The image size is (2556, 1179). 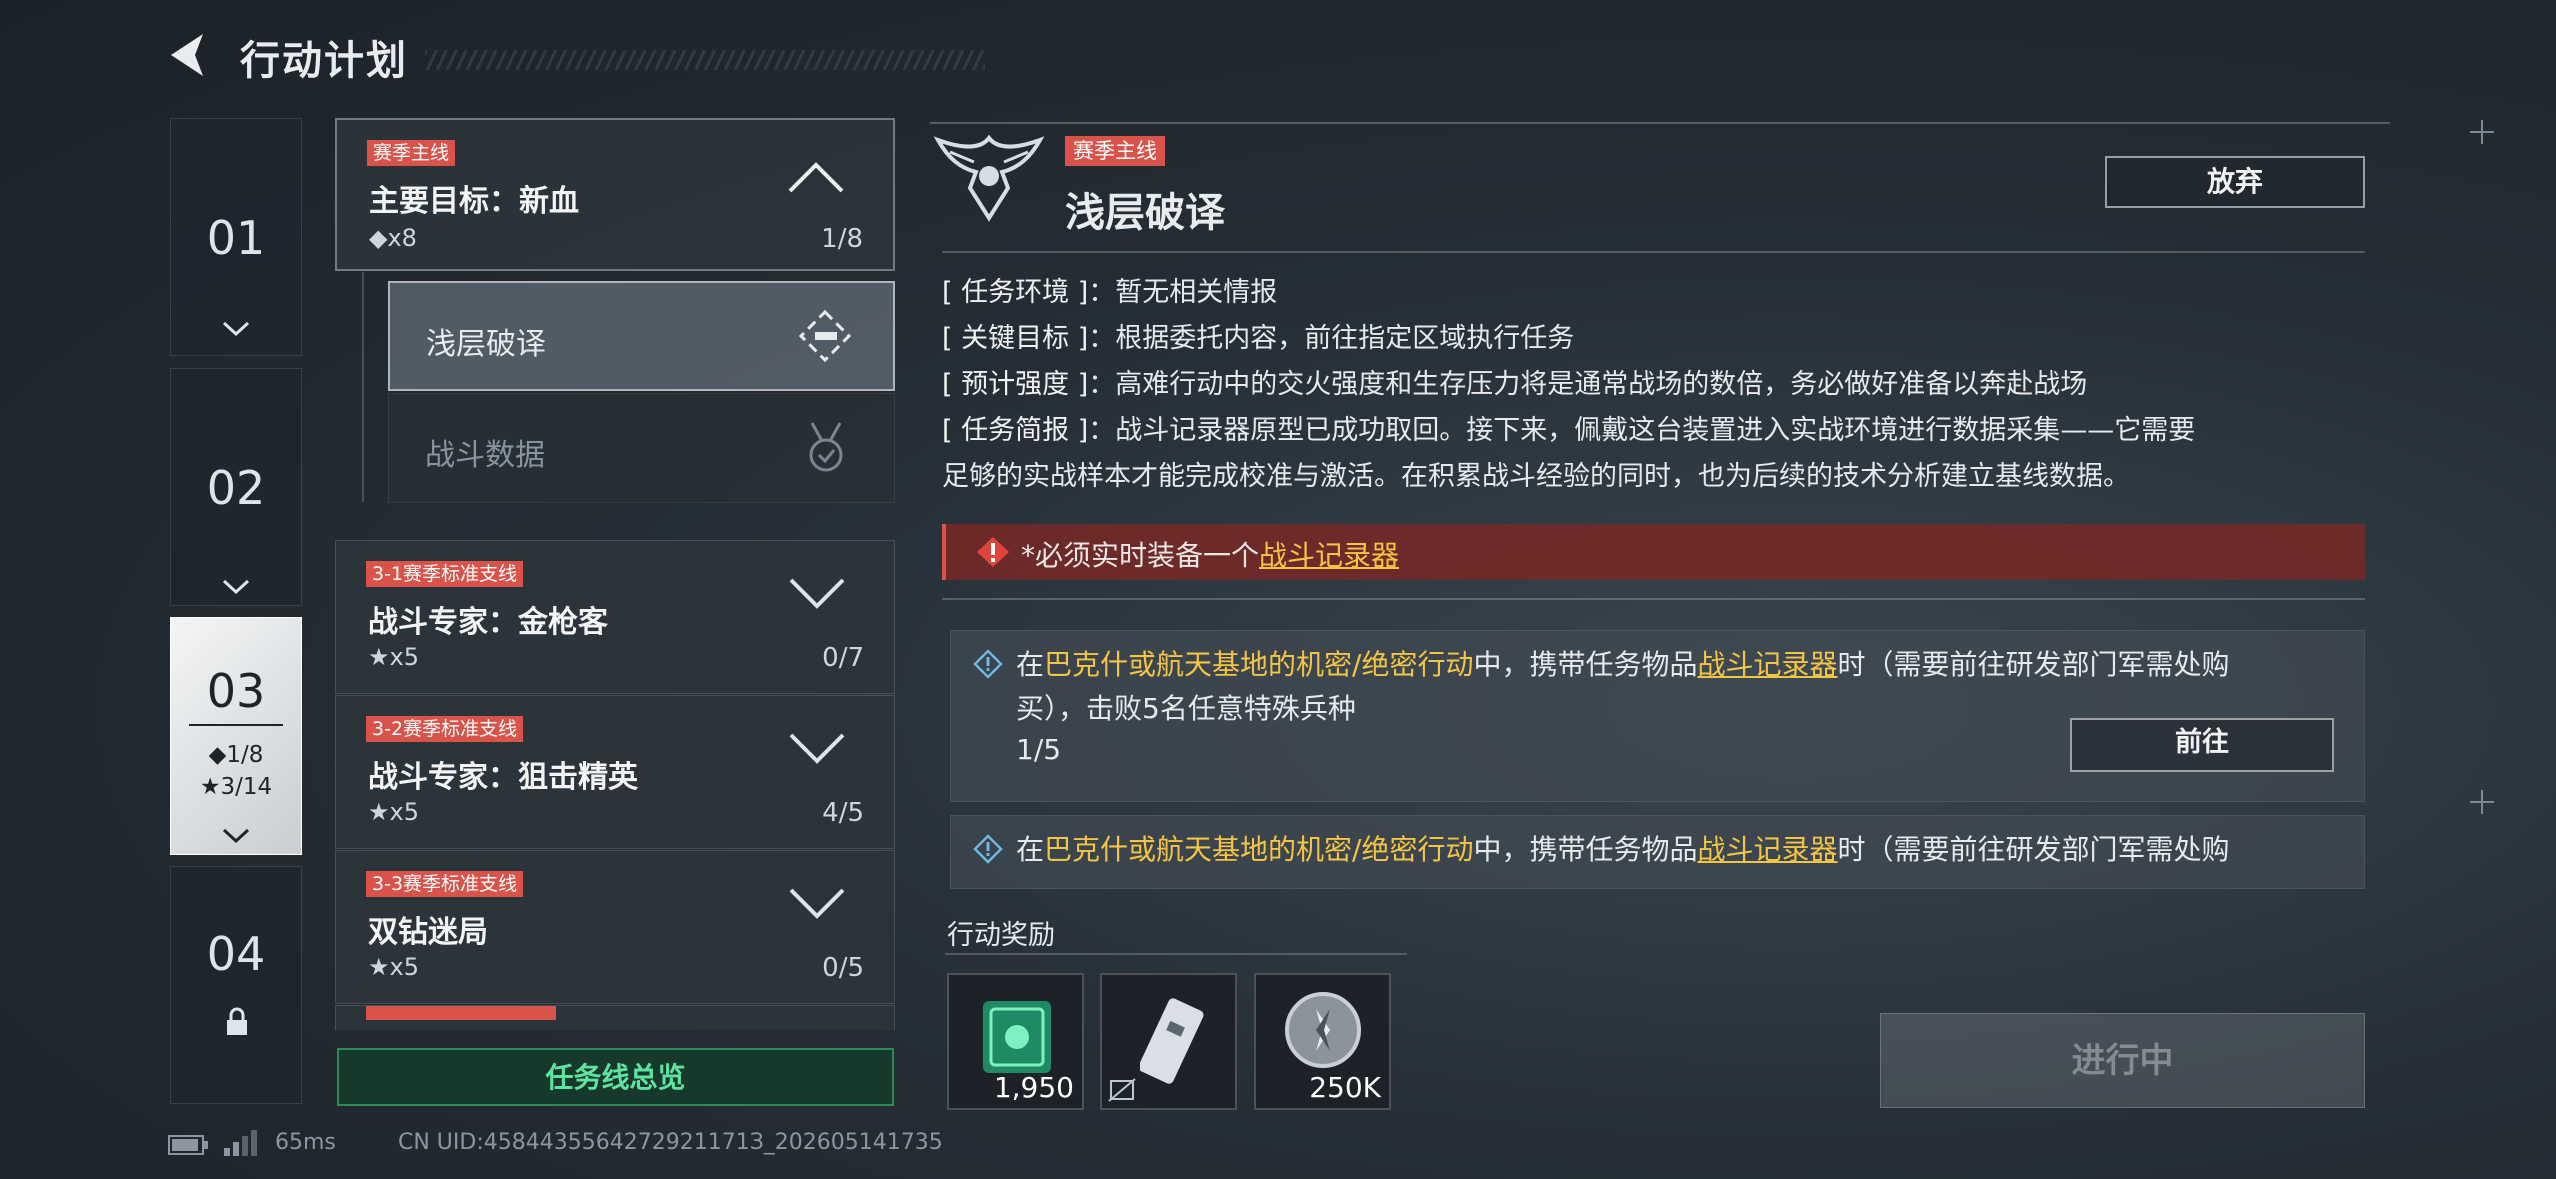 What do you see at coordinates (615, 1017) in the screenshot?
I see `side-task-card-partial` at bounding box center [615, 1017].